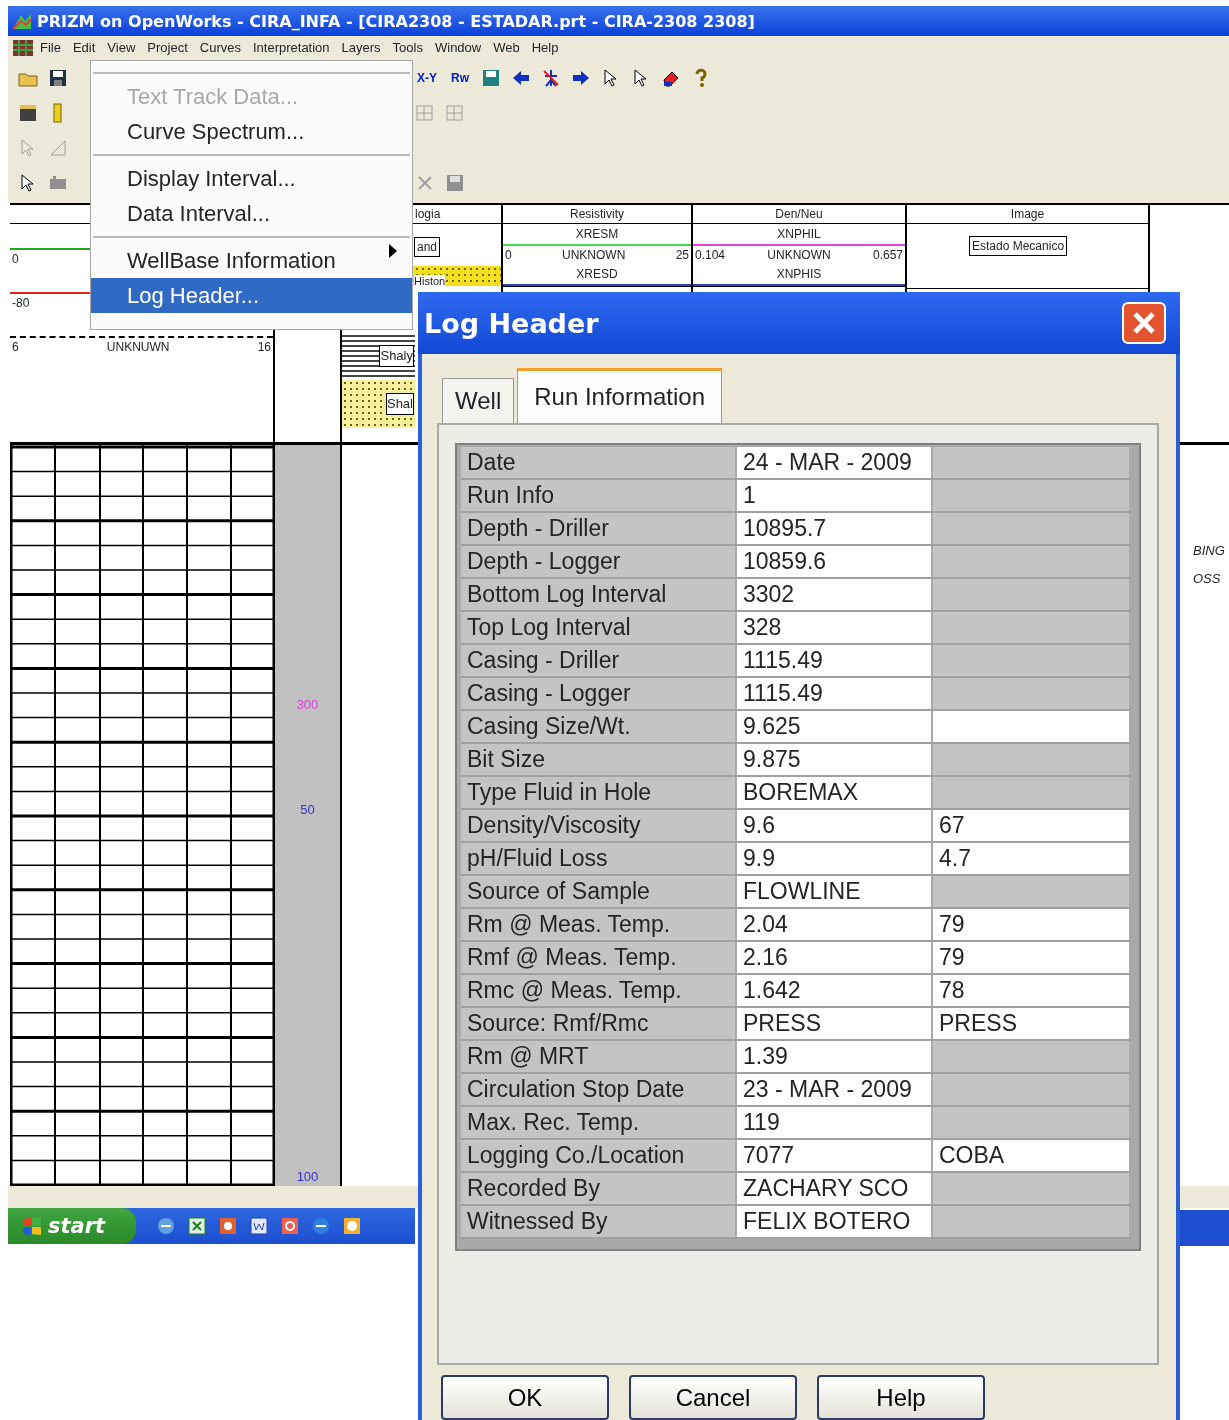  I want to click on window-title: PRIZM on OpenWorks - CIRA_INFA - [CIRA2308 - ESTADAR.prt - CIRA-2308 2308], so click(396, 21).